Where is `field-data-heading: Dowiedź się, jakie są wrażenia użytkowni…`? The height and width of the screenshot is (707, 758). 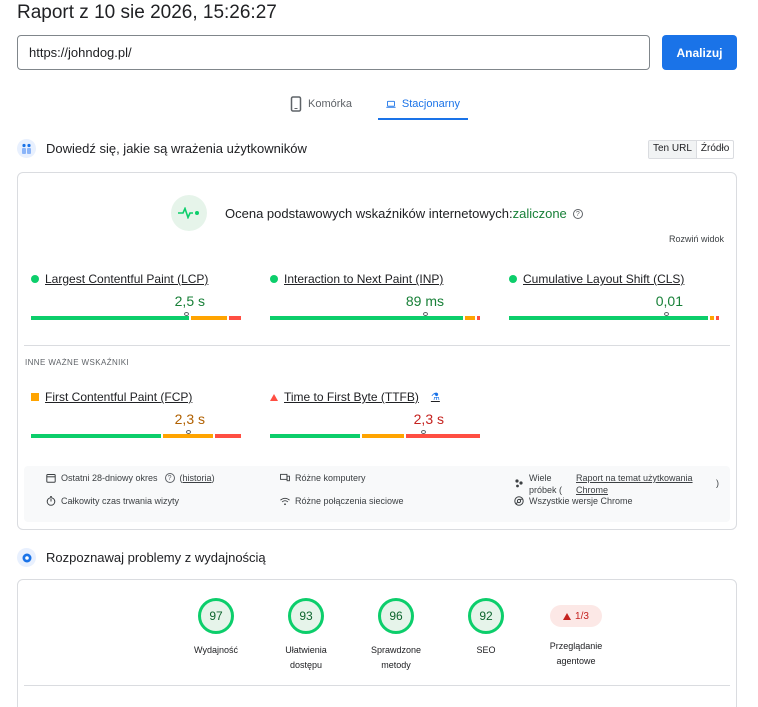
field-data-heading: Dowiedź się, jakie są wrażenia użytkowni… is located at coordinates (162, 148).